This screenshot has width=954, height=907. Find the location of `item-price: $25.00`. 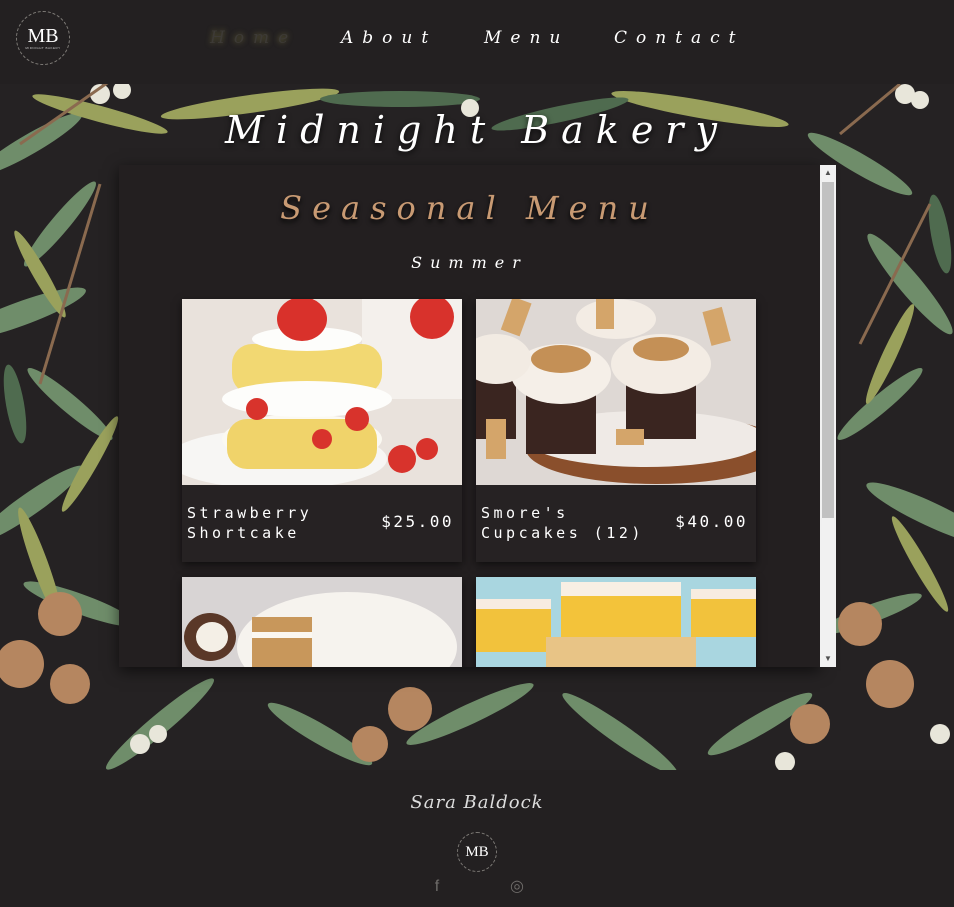

item-price: $25.00 is located at coordinates (417, 521).